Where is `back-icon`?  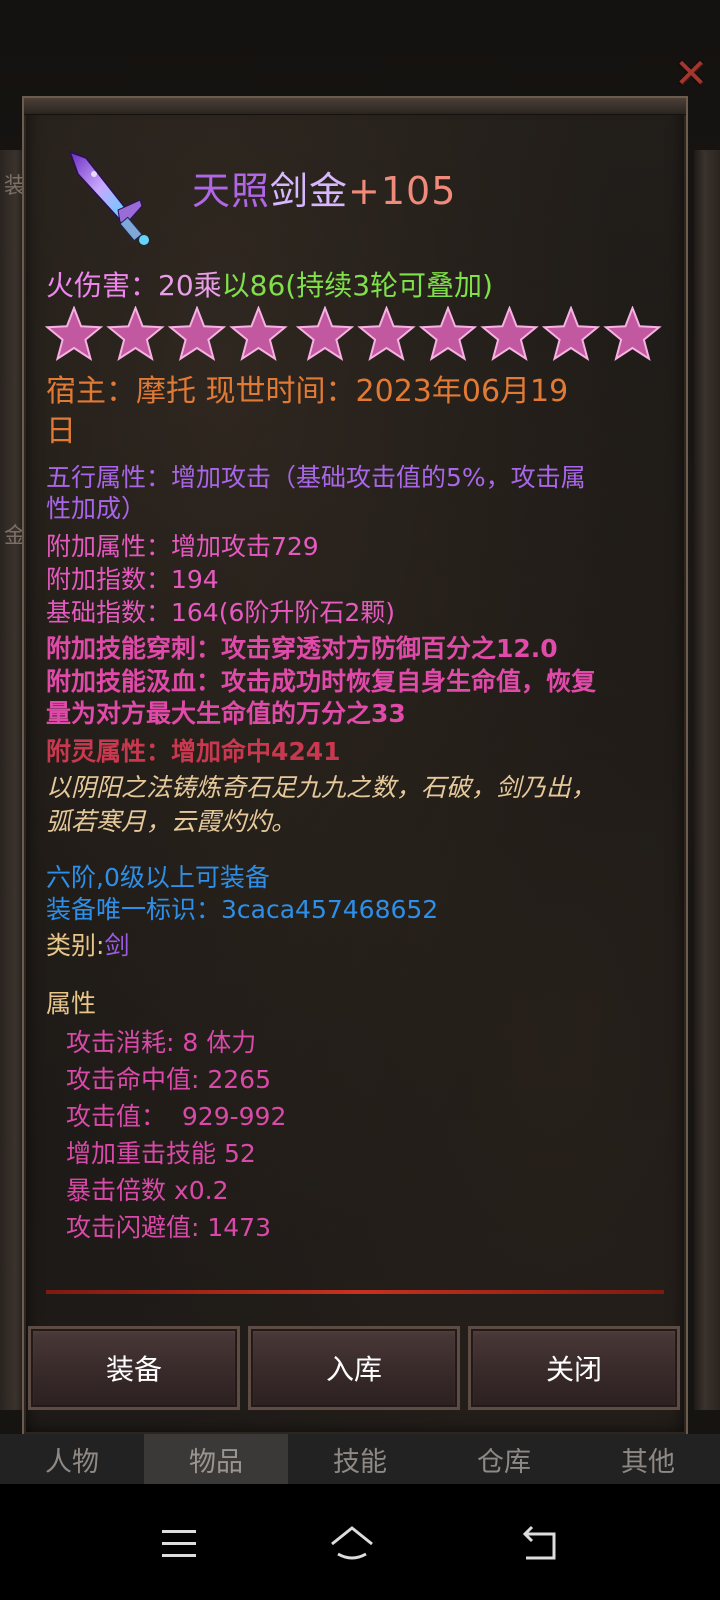 back-icon is located at coordinates (538, 1544).